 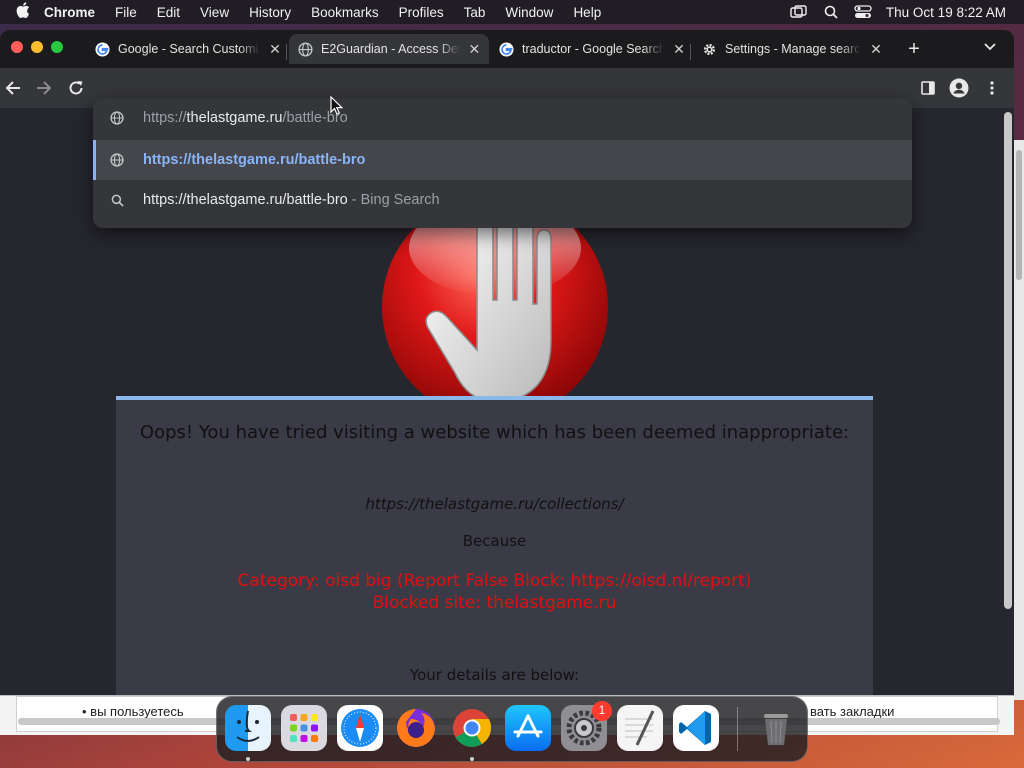 What do you see at coordinates (640, 728) in the screenshot?
I see `textedit-icon` at bounding box center [640, 728].